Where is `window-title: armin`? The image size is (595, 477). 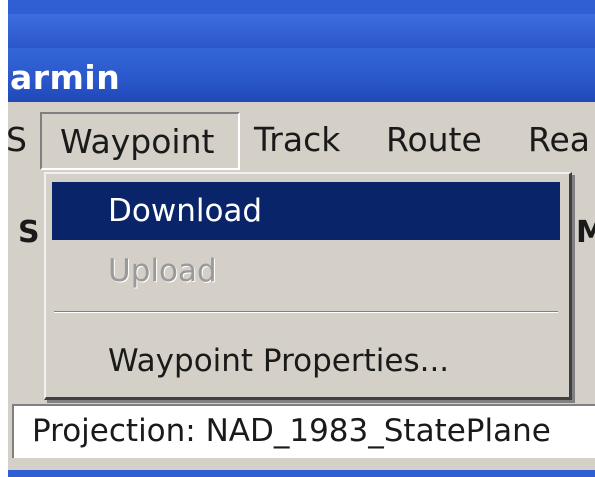
window-title: armin is located at coordinates (65, 77).